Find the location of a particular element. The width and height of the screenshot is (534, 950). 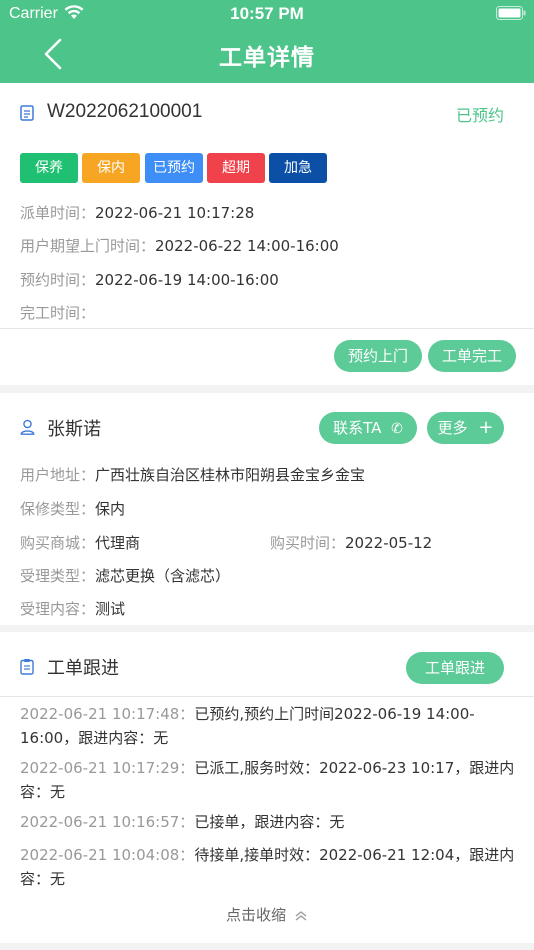

completion-time-row: 完工时间： is located at coordinates (57, 312).